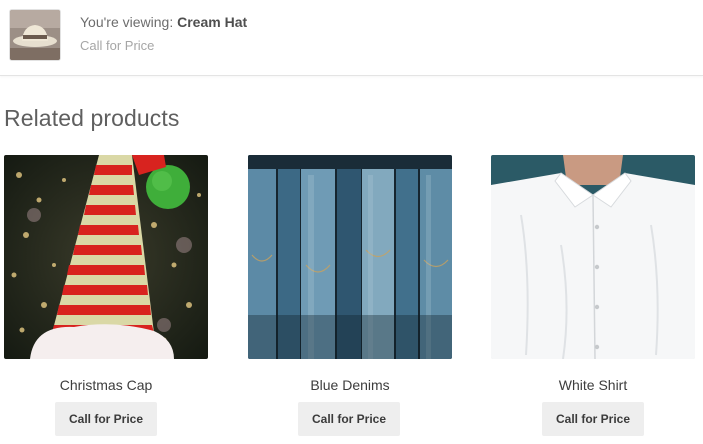  What do you see at coordinates (350, 385) in the screenshot?
I see `product-name: Blue Denims` at bounding box center [350, 385].